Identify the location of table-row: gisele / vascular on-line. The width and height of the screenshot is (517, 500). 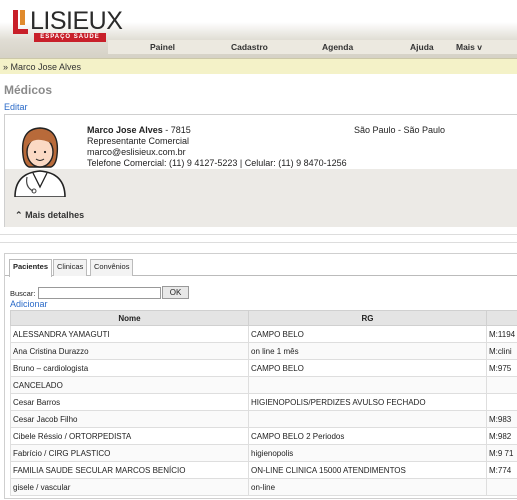
(263, 487).